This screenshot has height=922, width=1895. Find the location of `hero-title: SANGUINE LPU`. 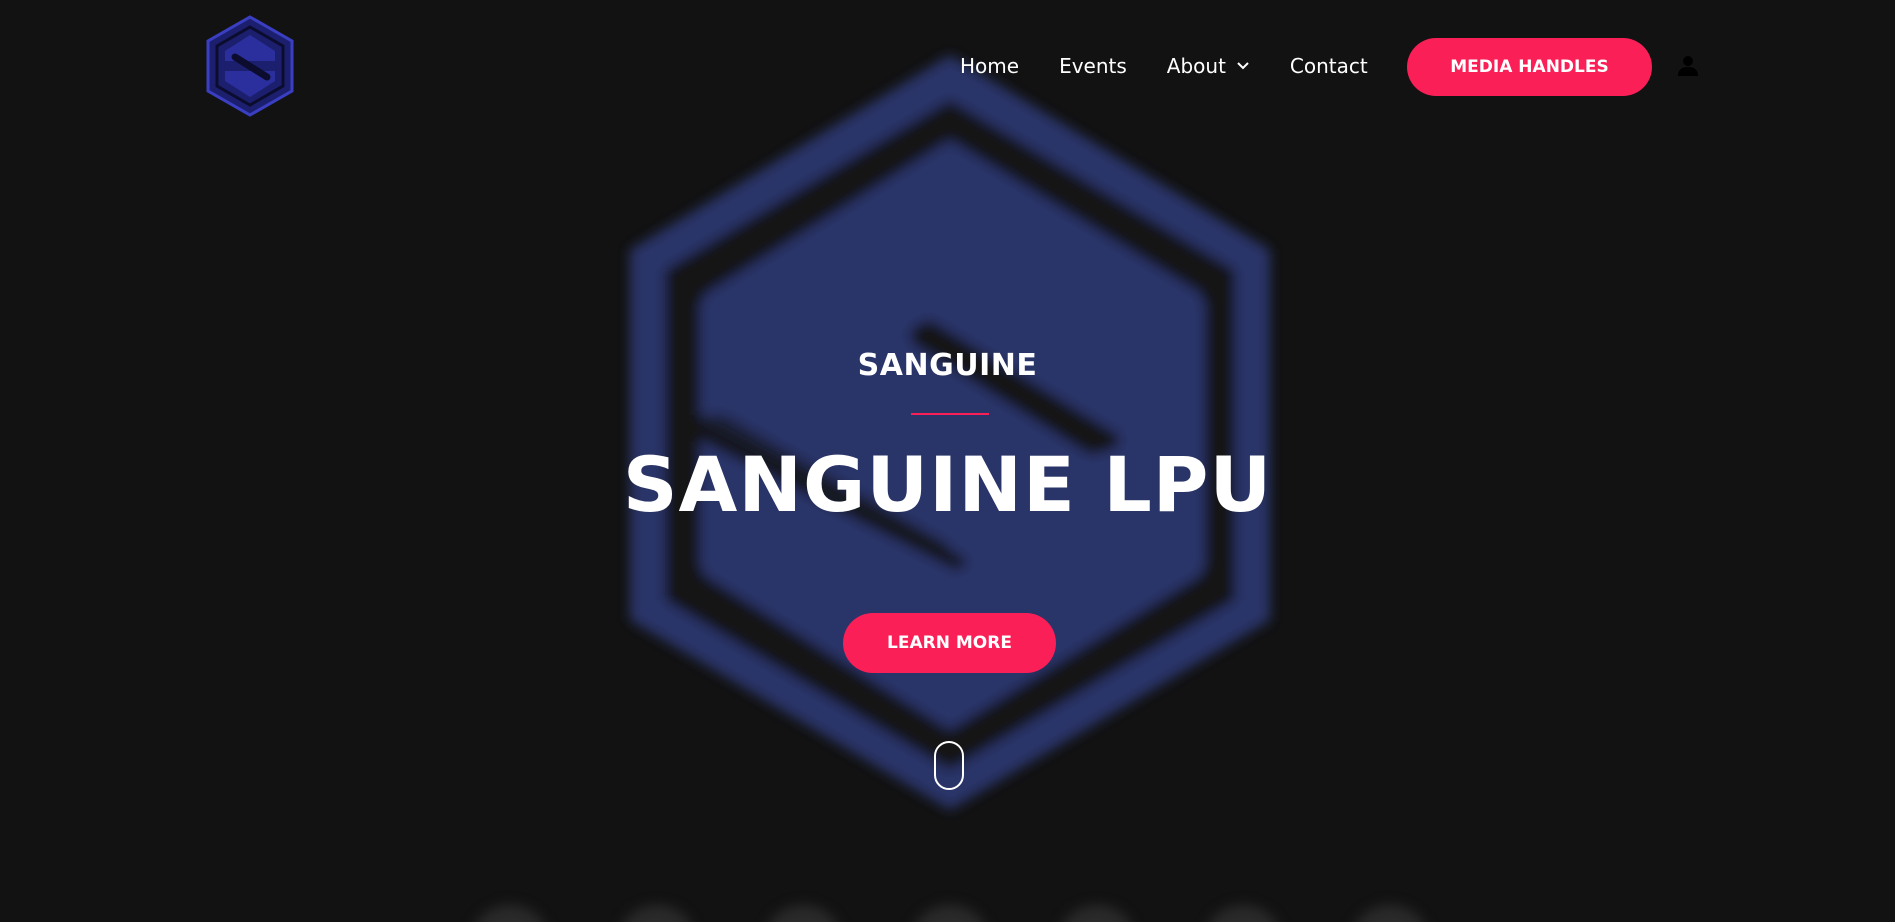

hero-title: SANGUINE LPU is located at coordinates (947, 484).